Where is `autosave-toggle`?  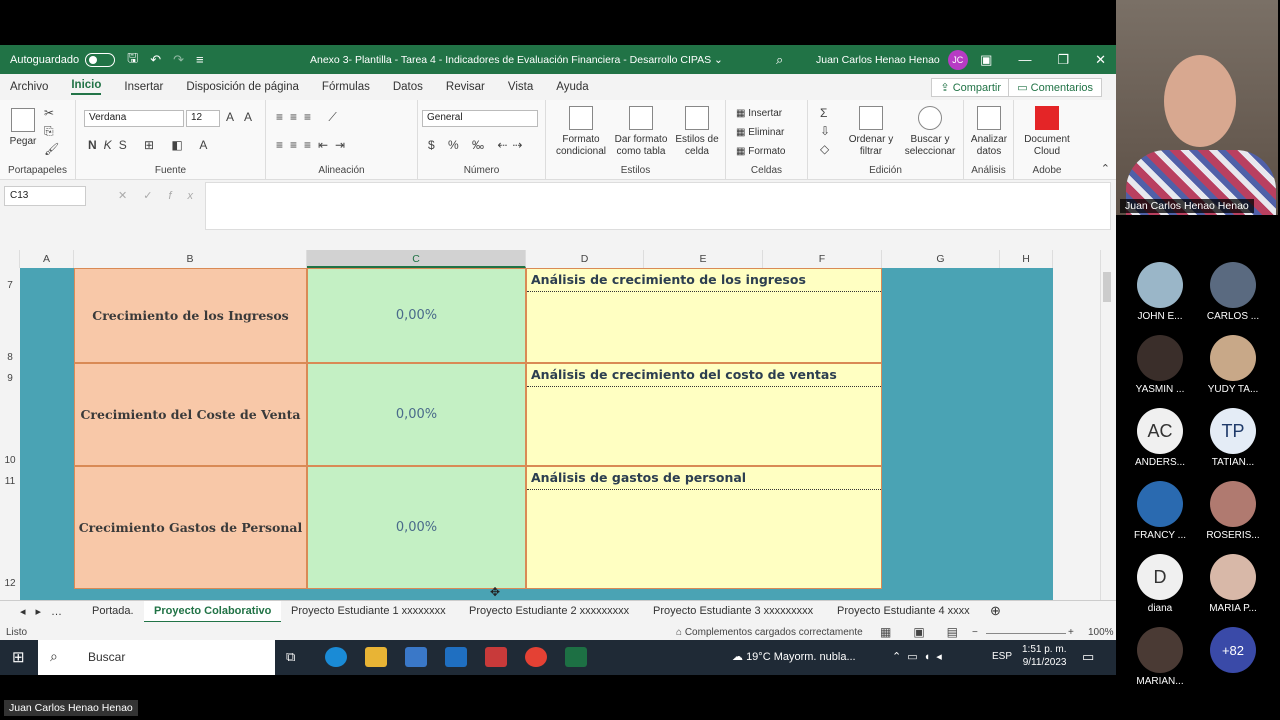
autosave-toggle is located at coordinates (100, 59).